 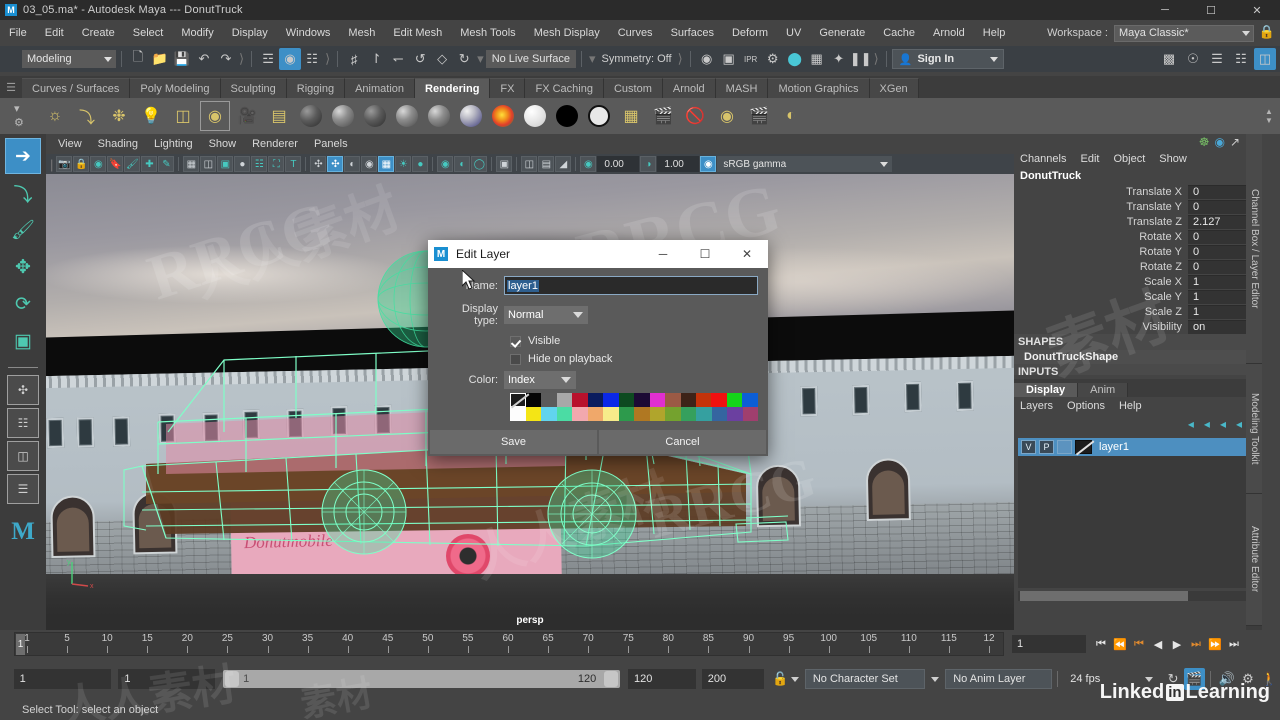 I want to click on area-light-icon: ◫, so click(x=183, y=116).